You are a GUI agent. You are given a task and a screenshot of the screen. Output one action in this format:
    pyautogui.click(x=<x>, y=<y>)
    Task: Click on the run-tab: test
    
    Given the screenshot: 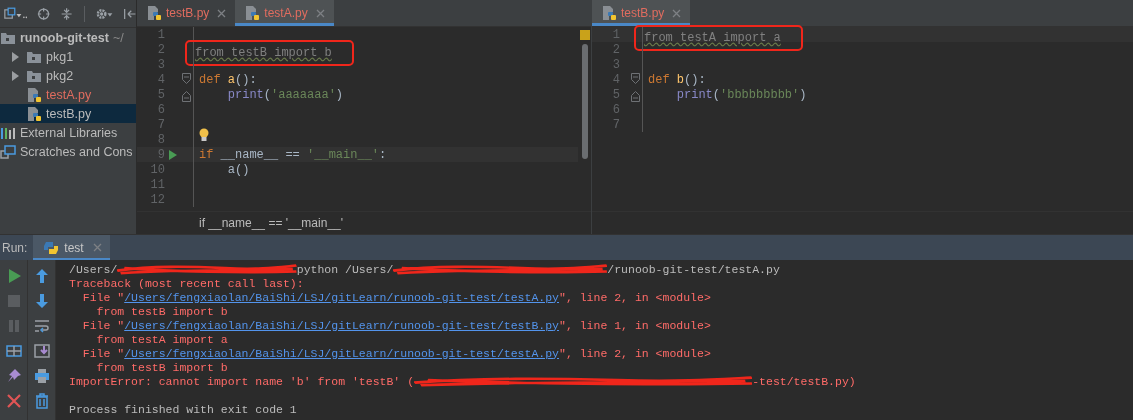 What is the action you would take?
    pyautogui.click(x=71, y=247)
    